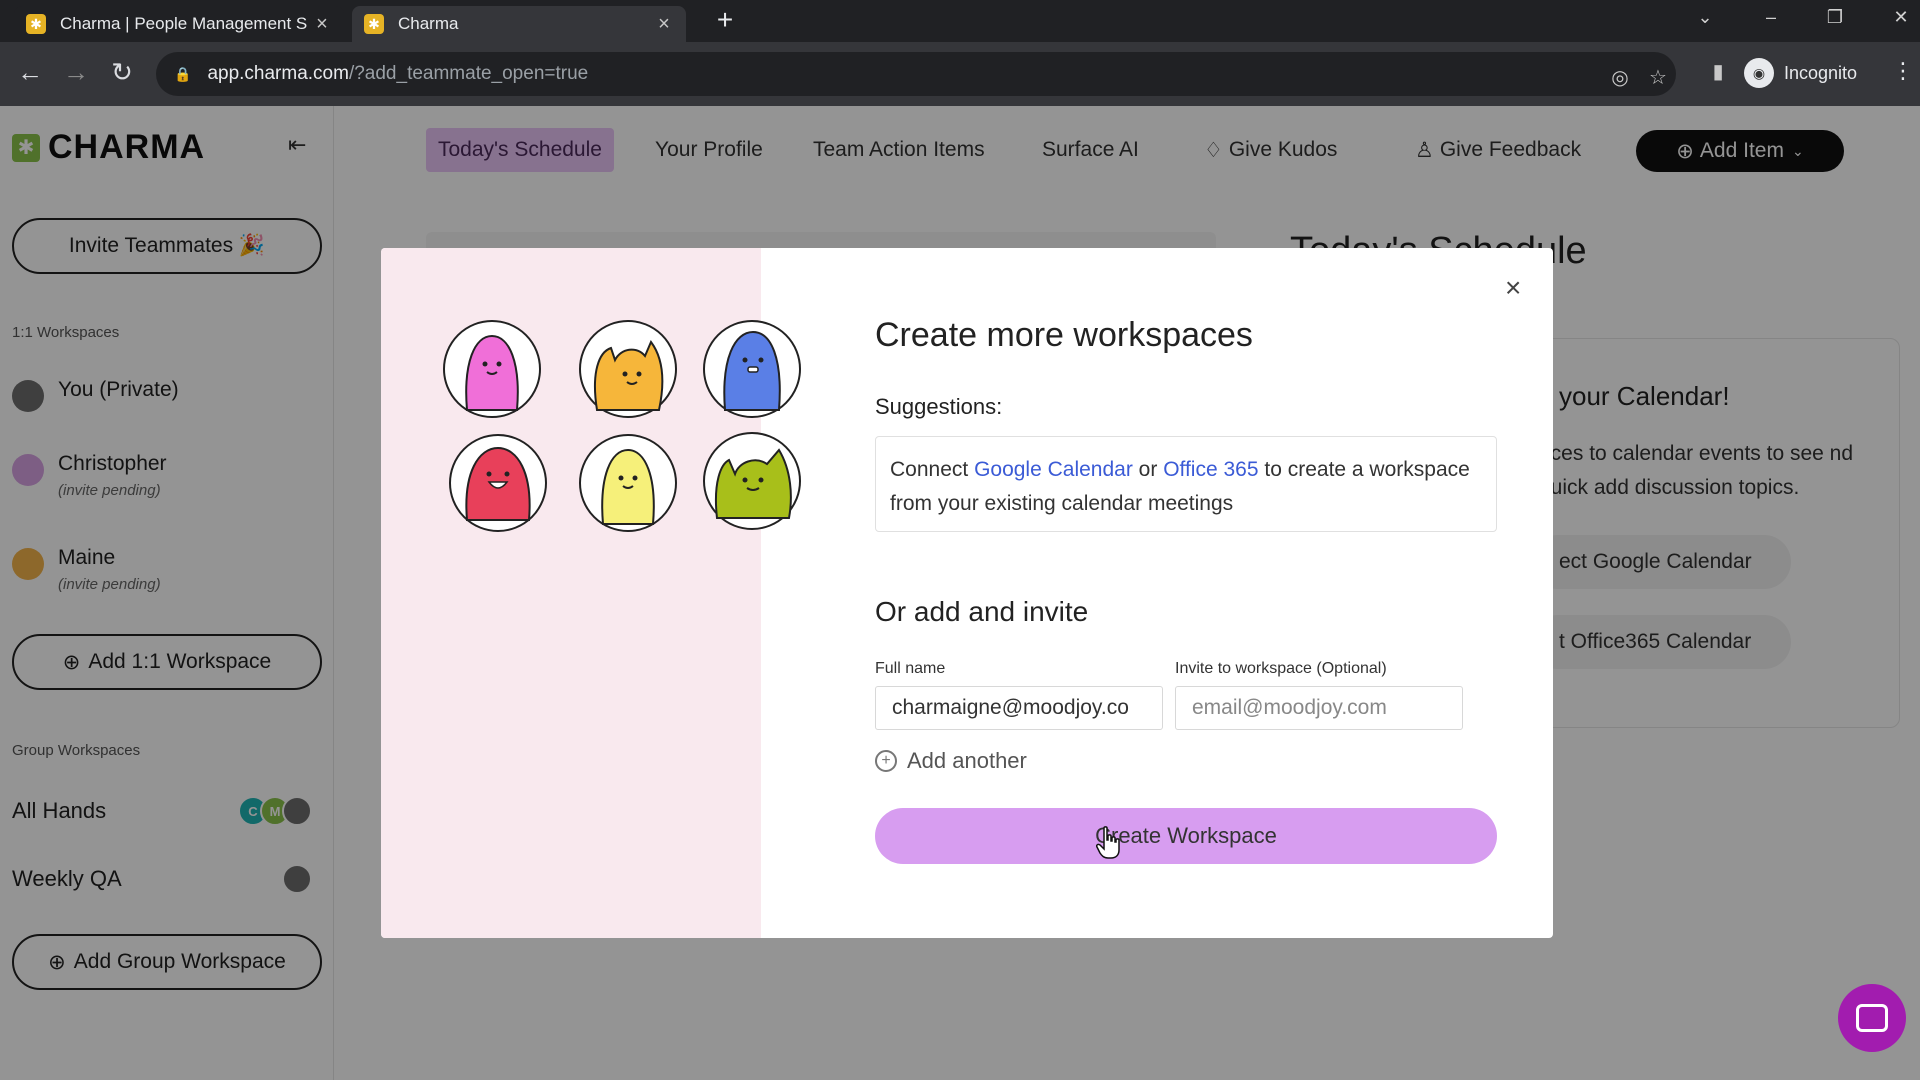 Image resolution: width=1920 pixels, height=1080 pixels. I want to click on suggestion-or: or, so click(1148, 469).